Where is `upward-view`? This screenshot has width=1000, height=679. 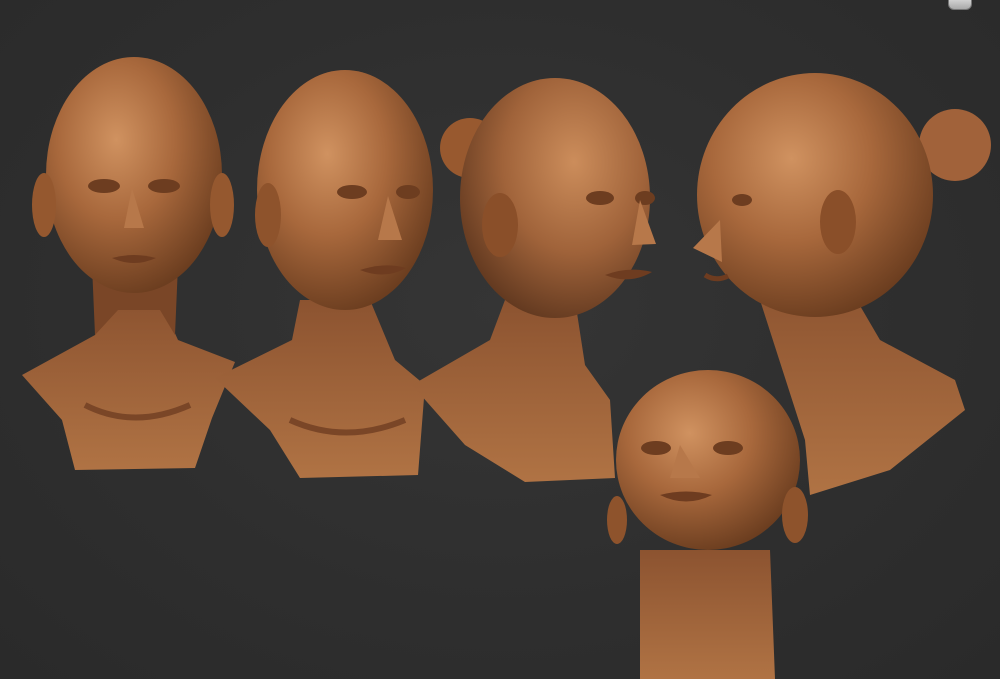 upward-view is located at coordinates (707, 524).